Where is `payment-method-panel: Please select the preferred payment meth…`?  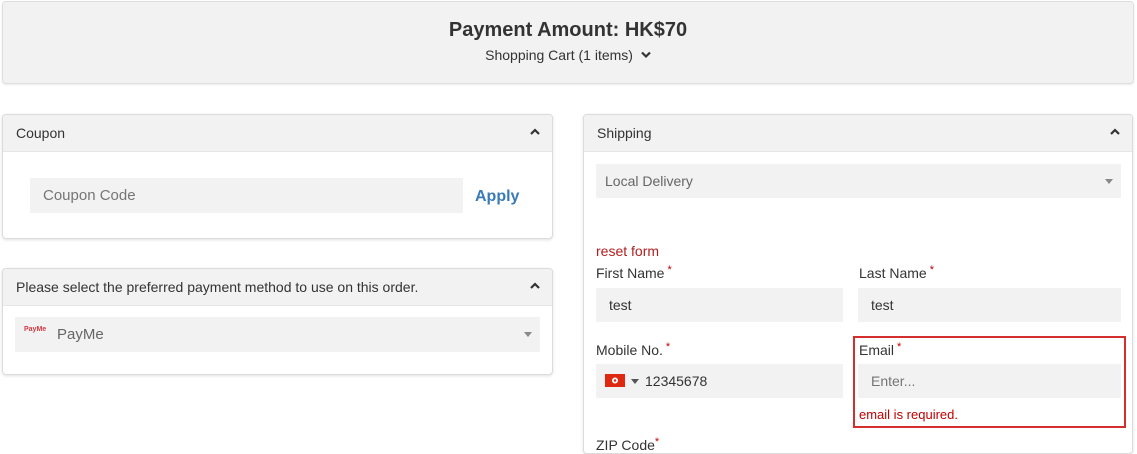
payment-method-panel: Please select the preferred payment meth… is located at coordinates (277, 321).